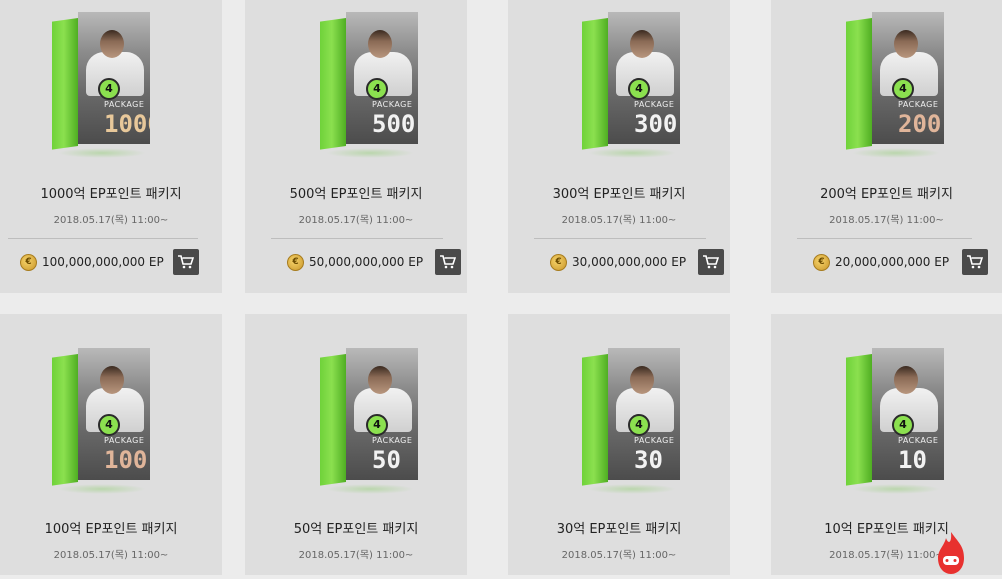 This screenshot has height=579, width=1002. I want to click on package-image: 4 PACKAGE 30, so click(632, 421).